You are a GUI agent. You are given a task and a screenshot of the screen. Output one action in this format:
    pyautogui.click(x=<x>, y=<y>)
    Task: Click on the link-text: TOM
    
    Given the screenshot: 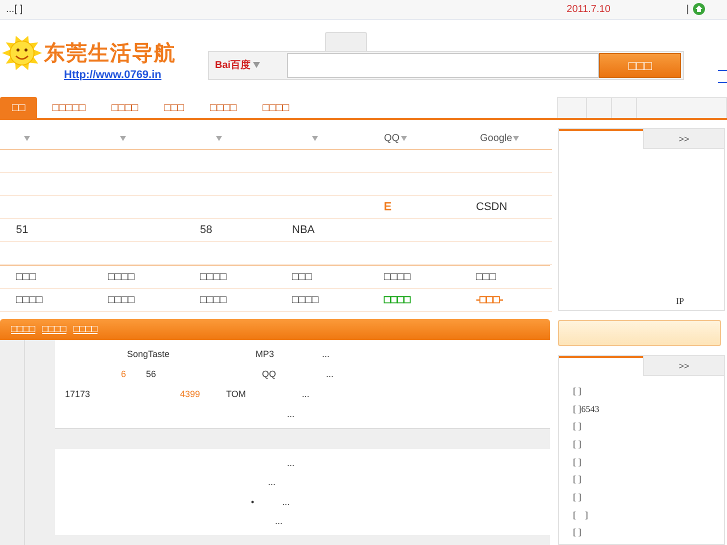 What is the action you would take?
    pyautogui.click(x=236, y=394)
    